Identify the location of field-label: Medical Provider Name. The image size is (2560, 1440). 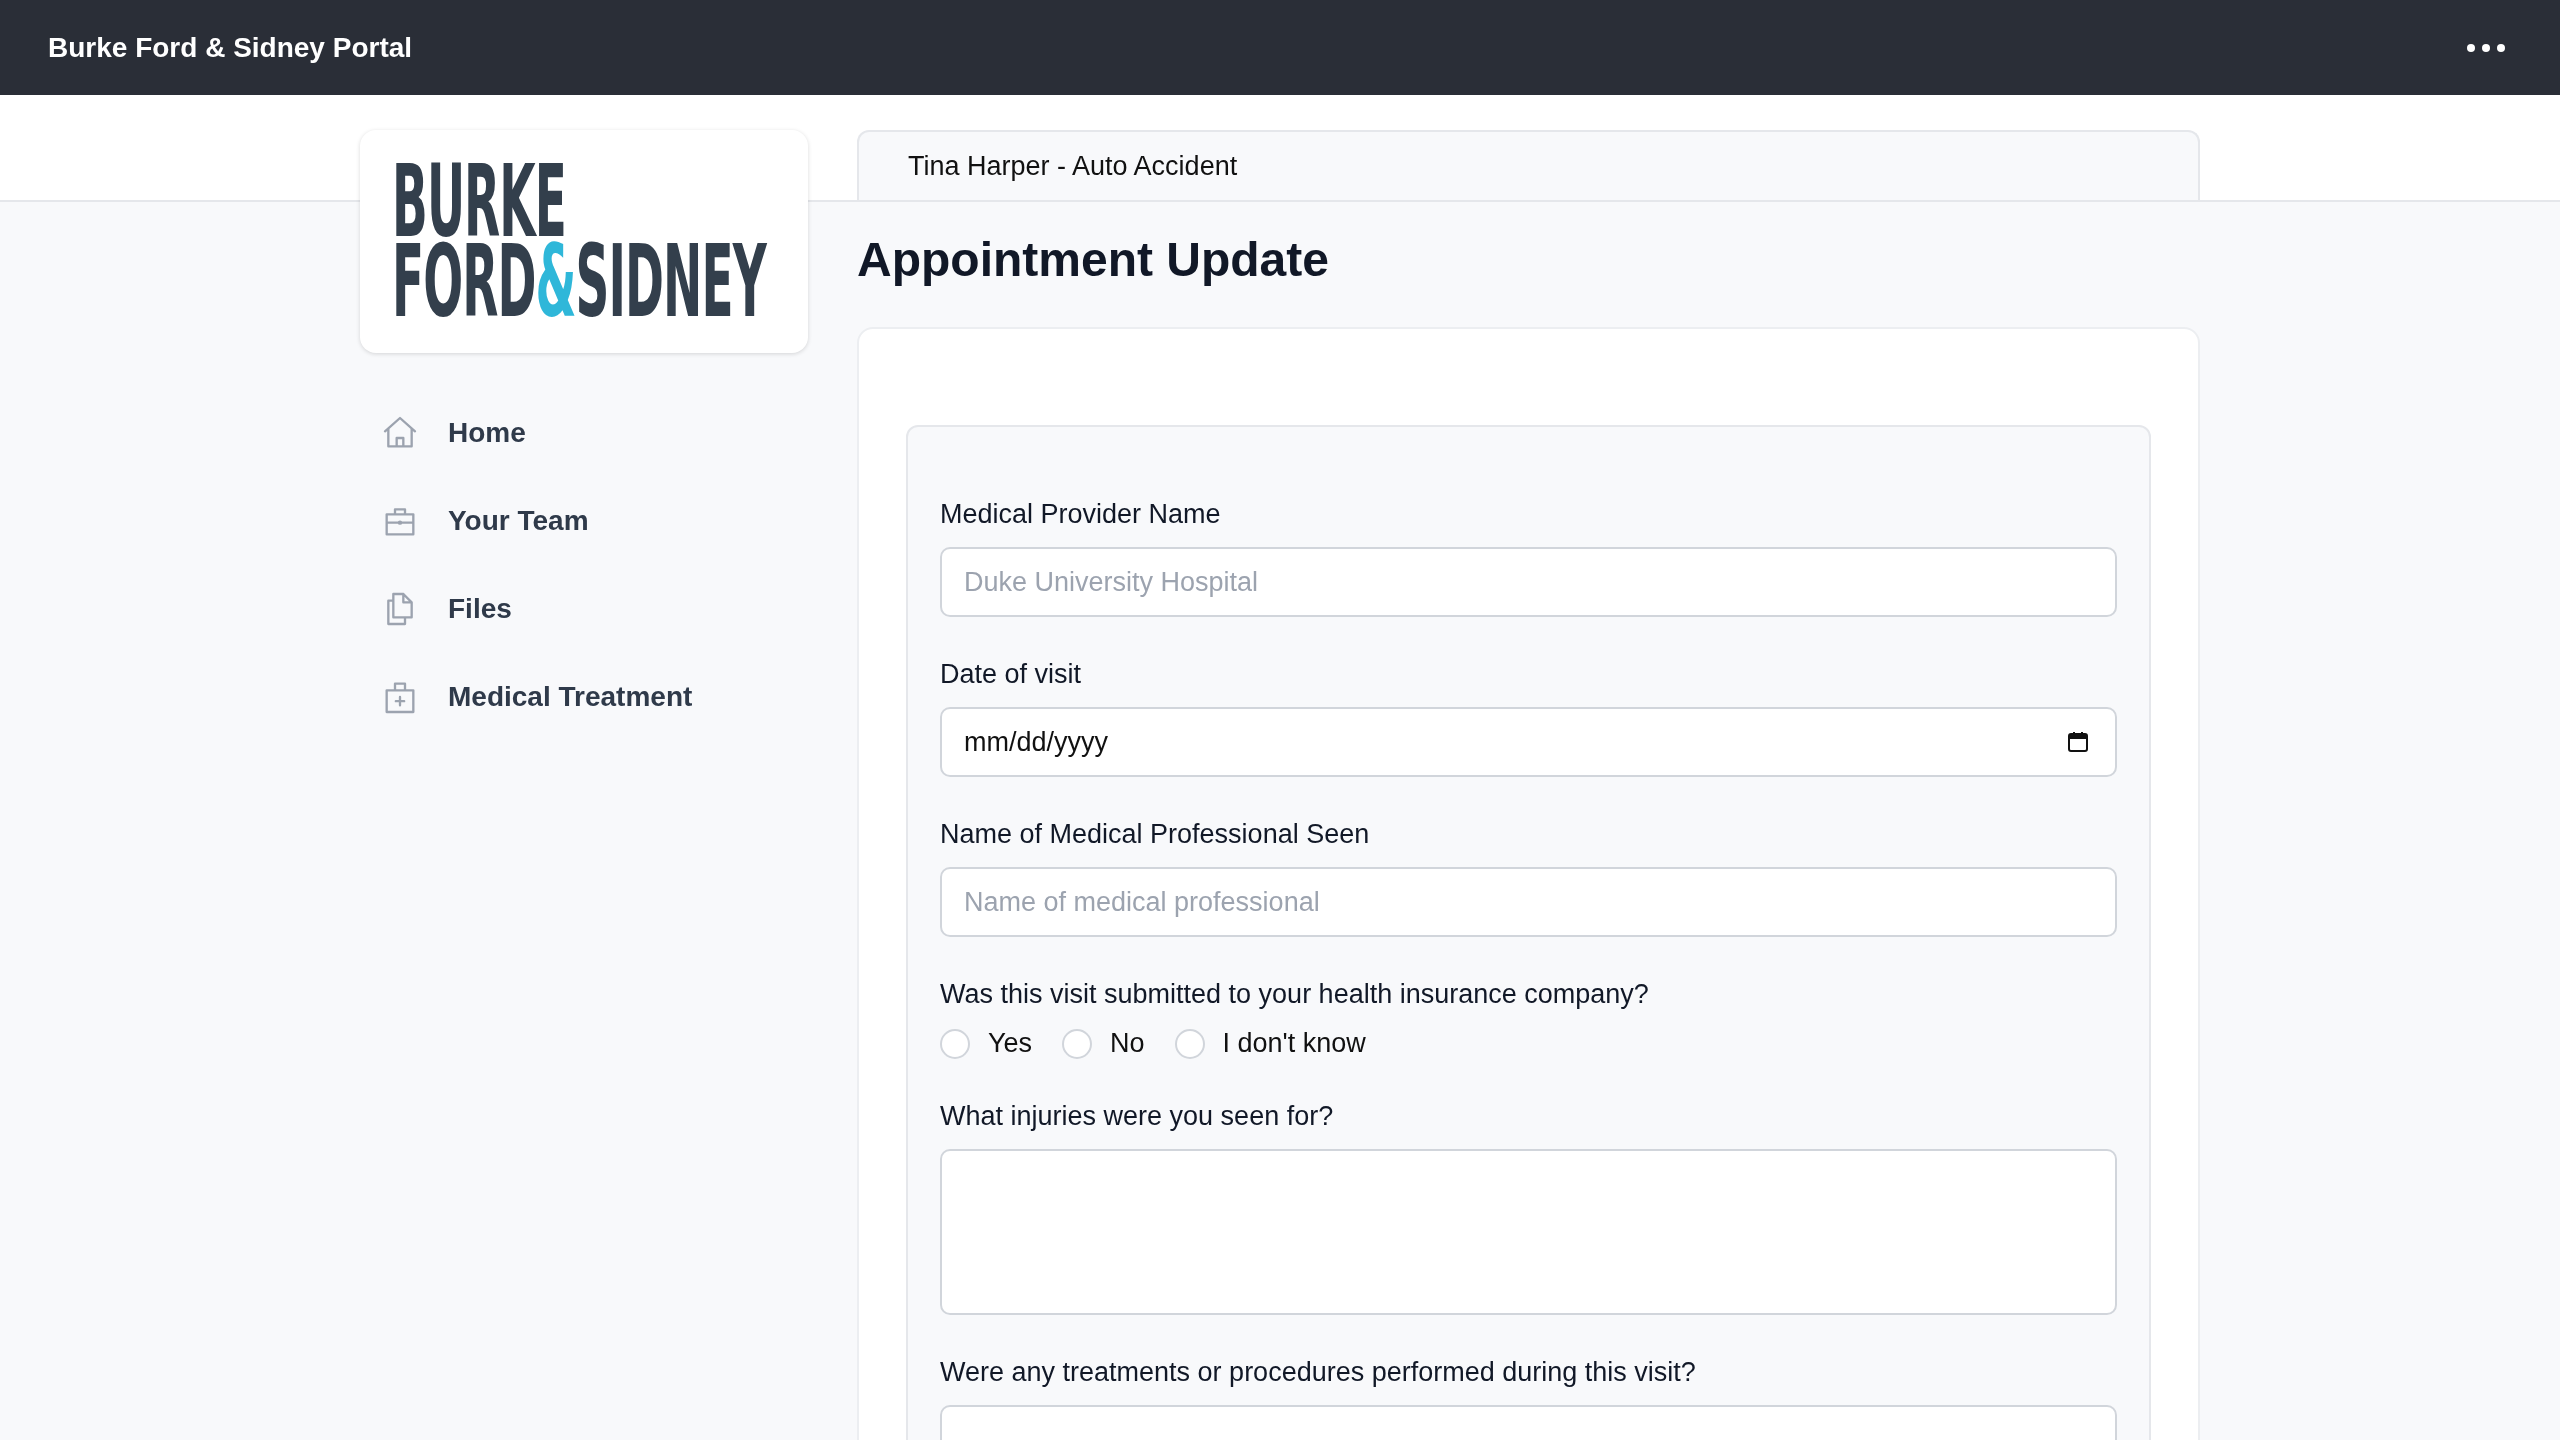
(1081, 514).